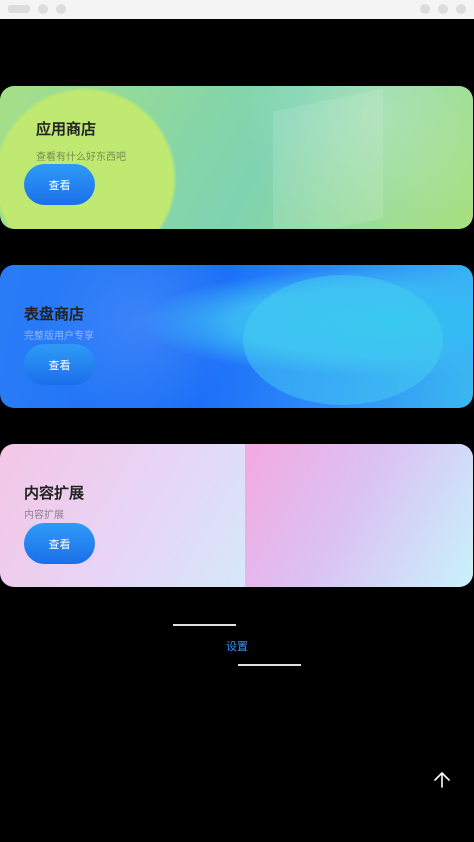  I want to click on settings-status-icon, so click(61, 9).